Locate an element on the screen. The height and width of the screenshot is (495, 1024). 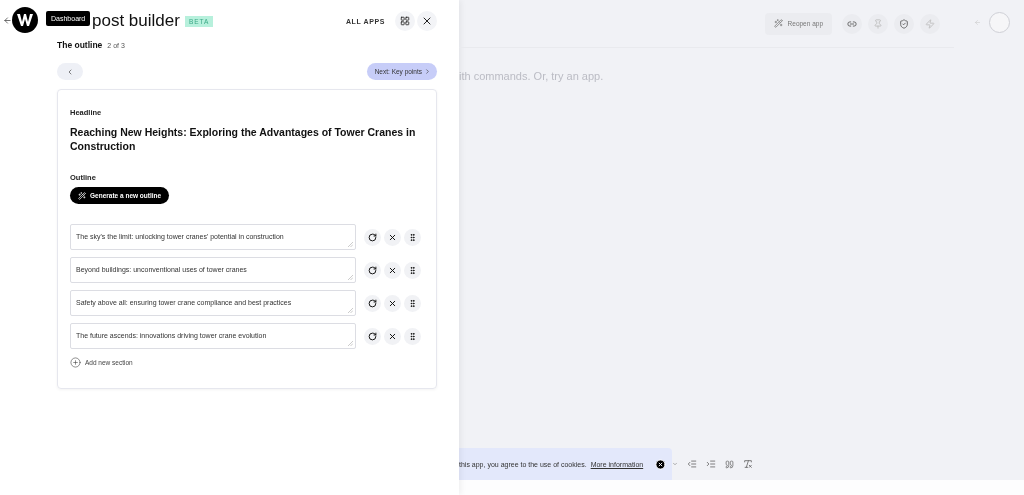
logo-icon is located at coordinates (25, 20).